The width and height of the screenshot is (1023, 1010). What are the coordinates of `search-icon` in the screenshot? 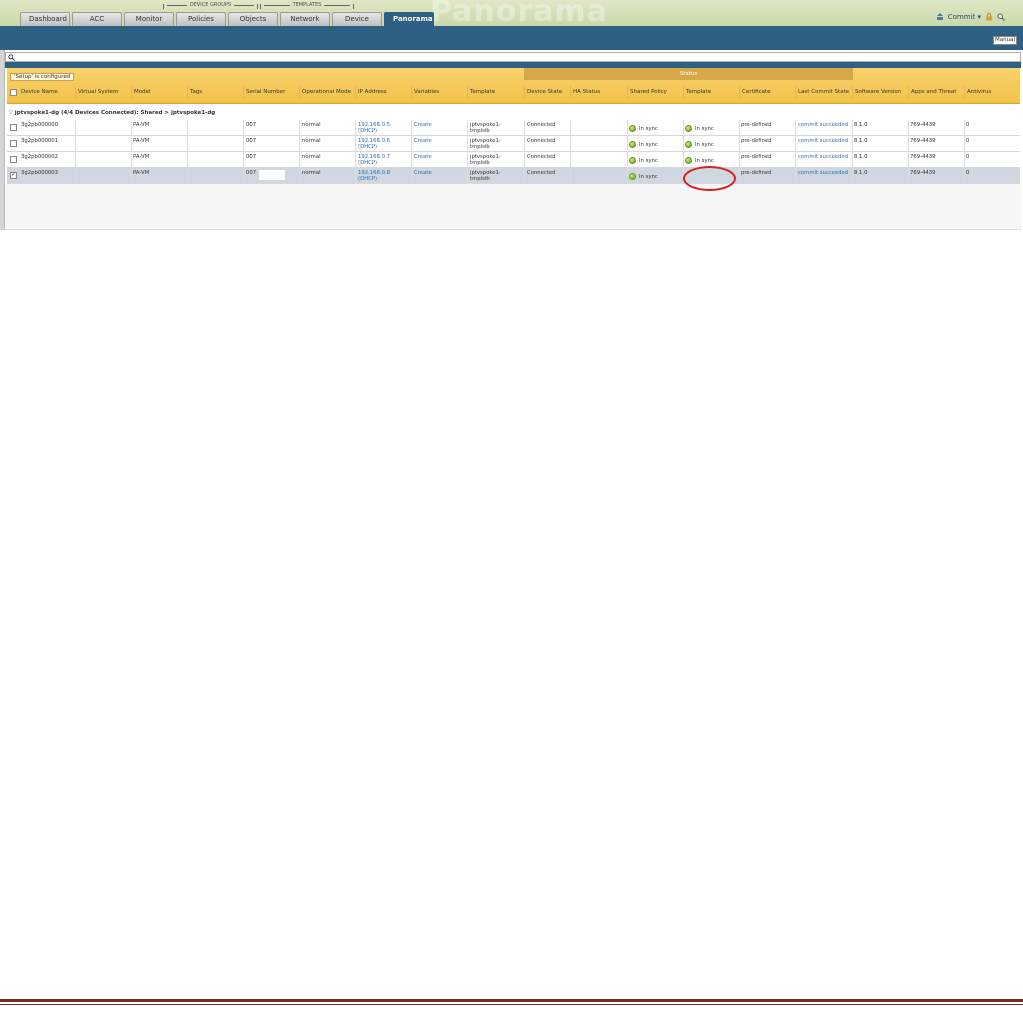 It's located at (1001, 17).